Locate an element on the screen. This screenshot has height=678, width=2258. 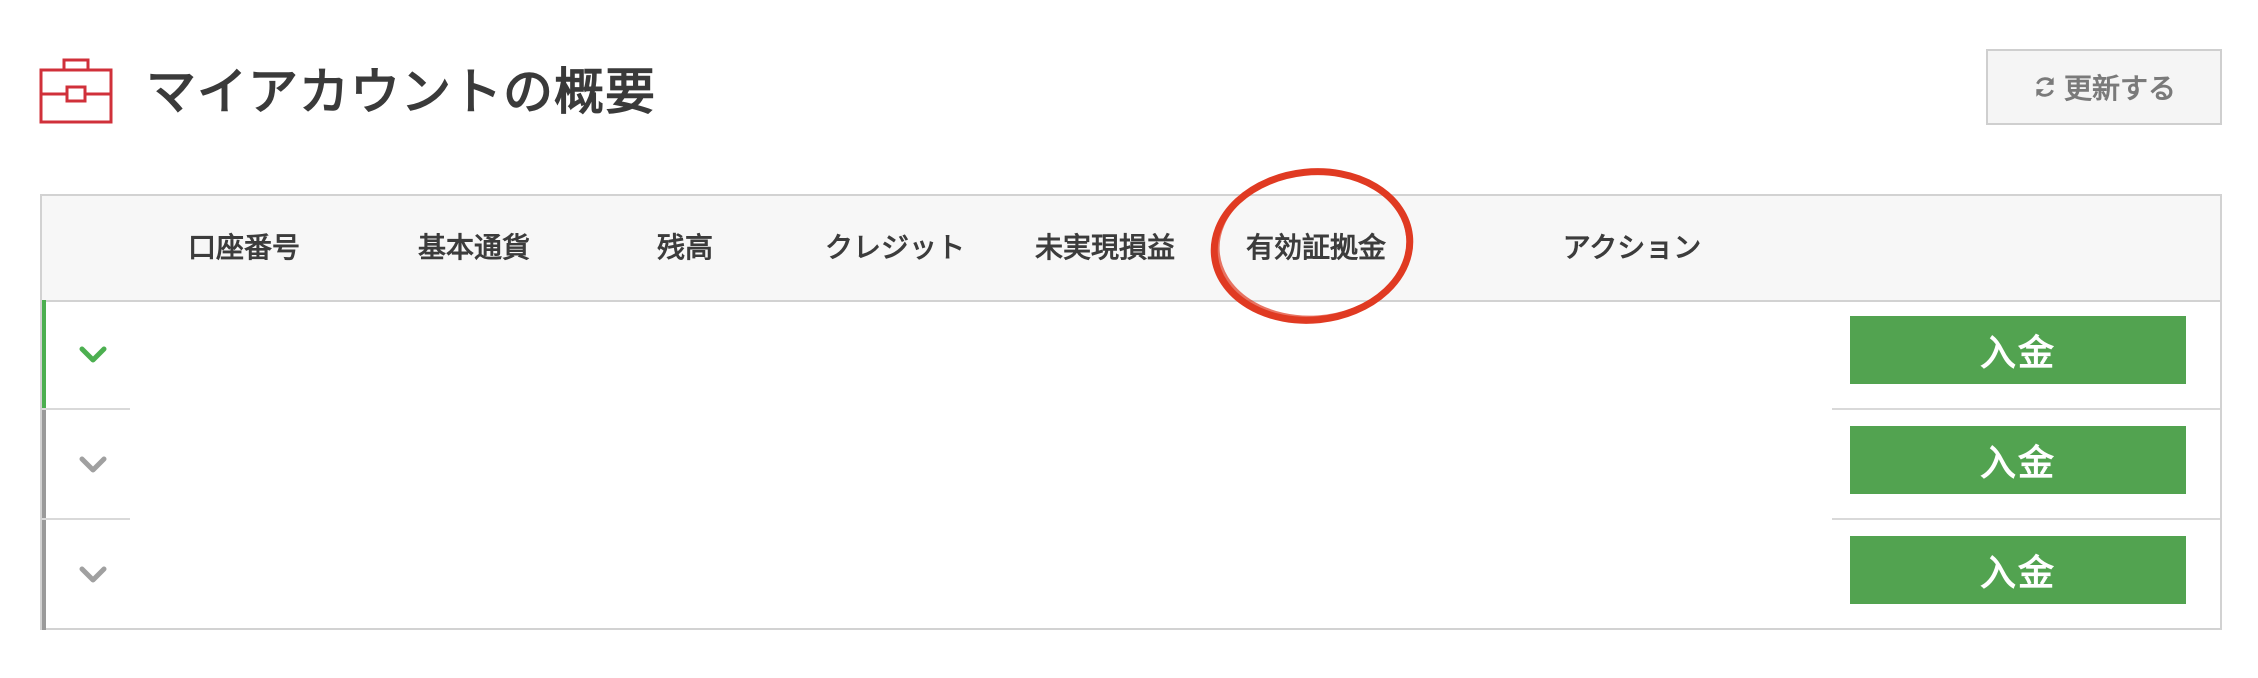
column-header-credit: クレジット is located at coordinates (895, 247).